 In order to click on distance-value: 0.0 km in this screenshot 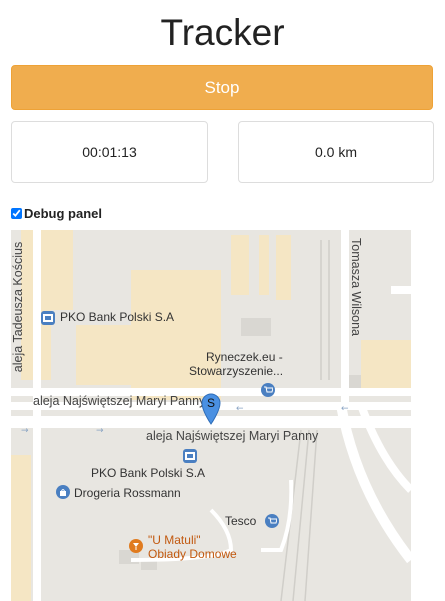, I will do `click(335, 152)`.